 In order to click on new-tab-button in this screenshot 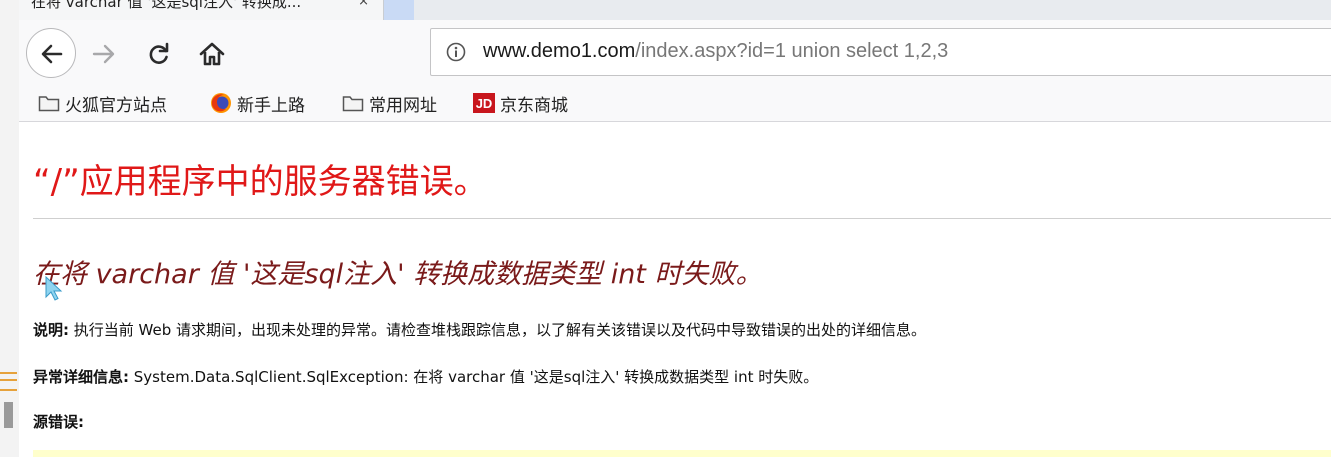, I will do `click(399, 10)`.